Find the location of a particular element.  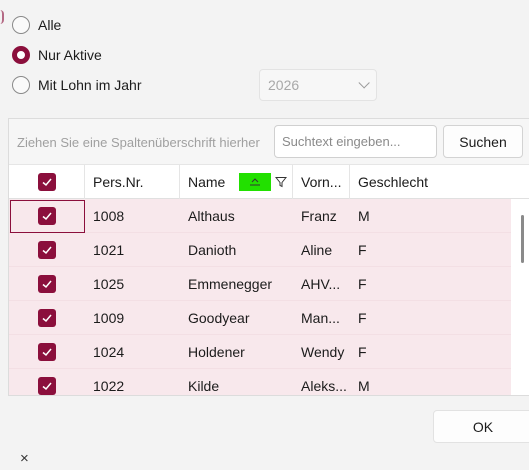

column-header-label: Name is located at coordinates (207, 182).